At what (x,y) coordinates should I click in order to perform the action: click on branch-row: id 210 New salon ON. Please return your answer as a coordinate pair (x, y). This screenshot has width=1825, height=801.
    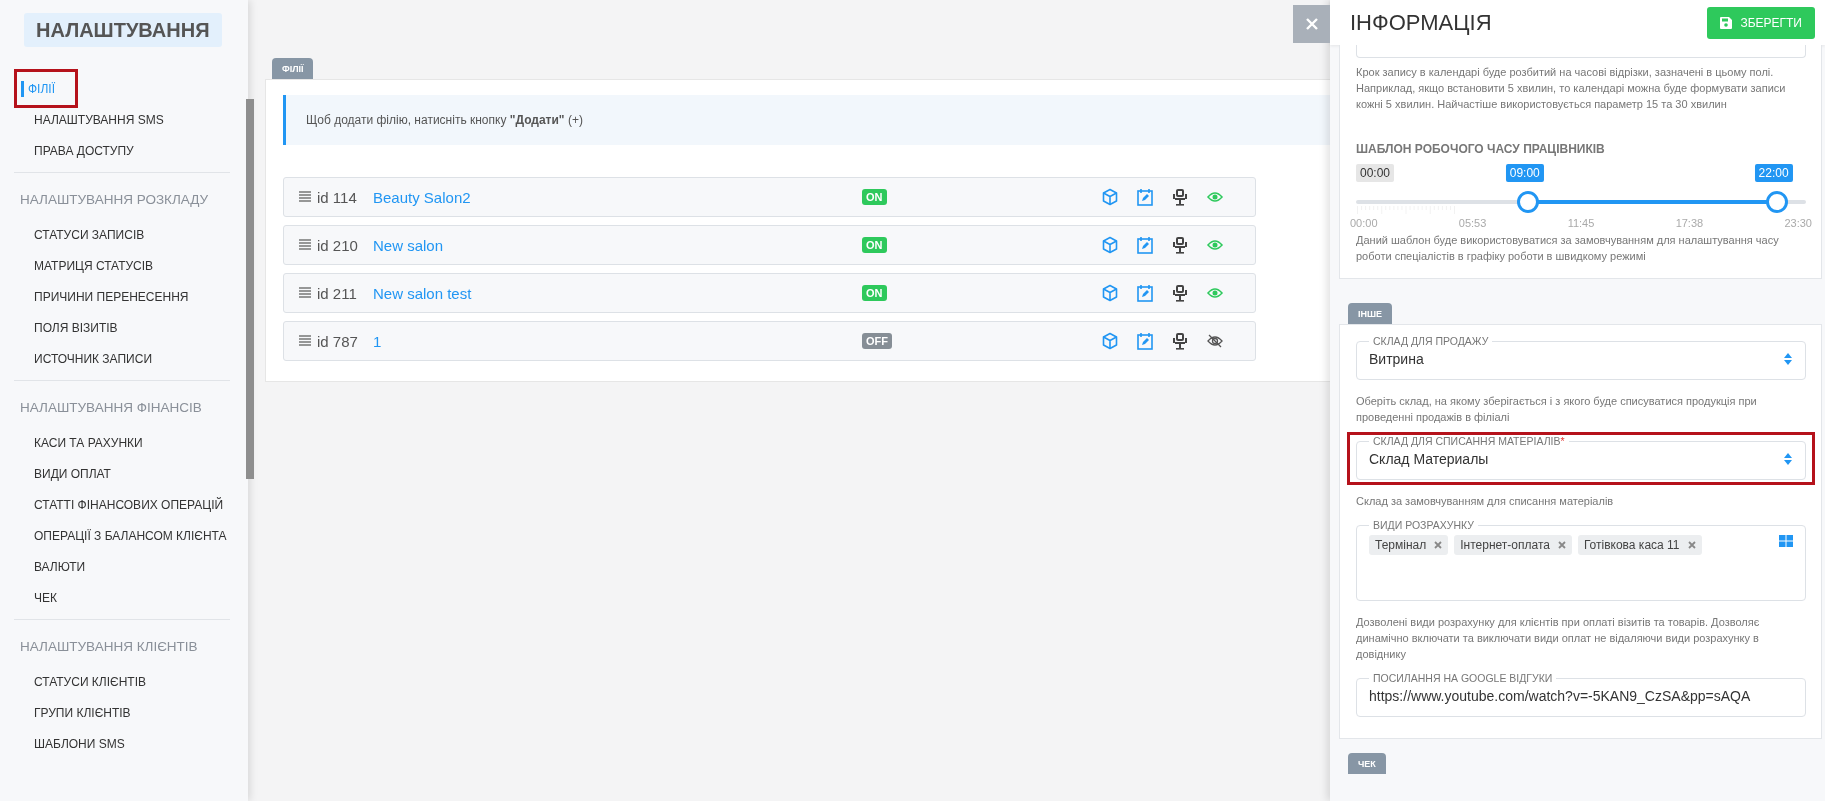
    Looking at the image, I should click on (769, 245).